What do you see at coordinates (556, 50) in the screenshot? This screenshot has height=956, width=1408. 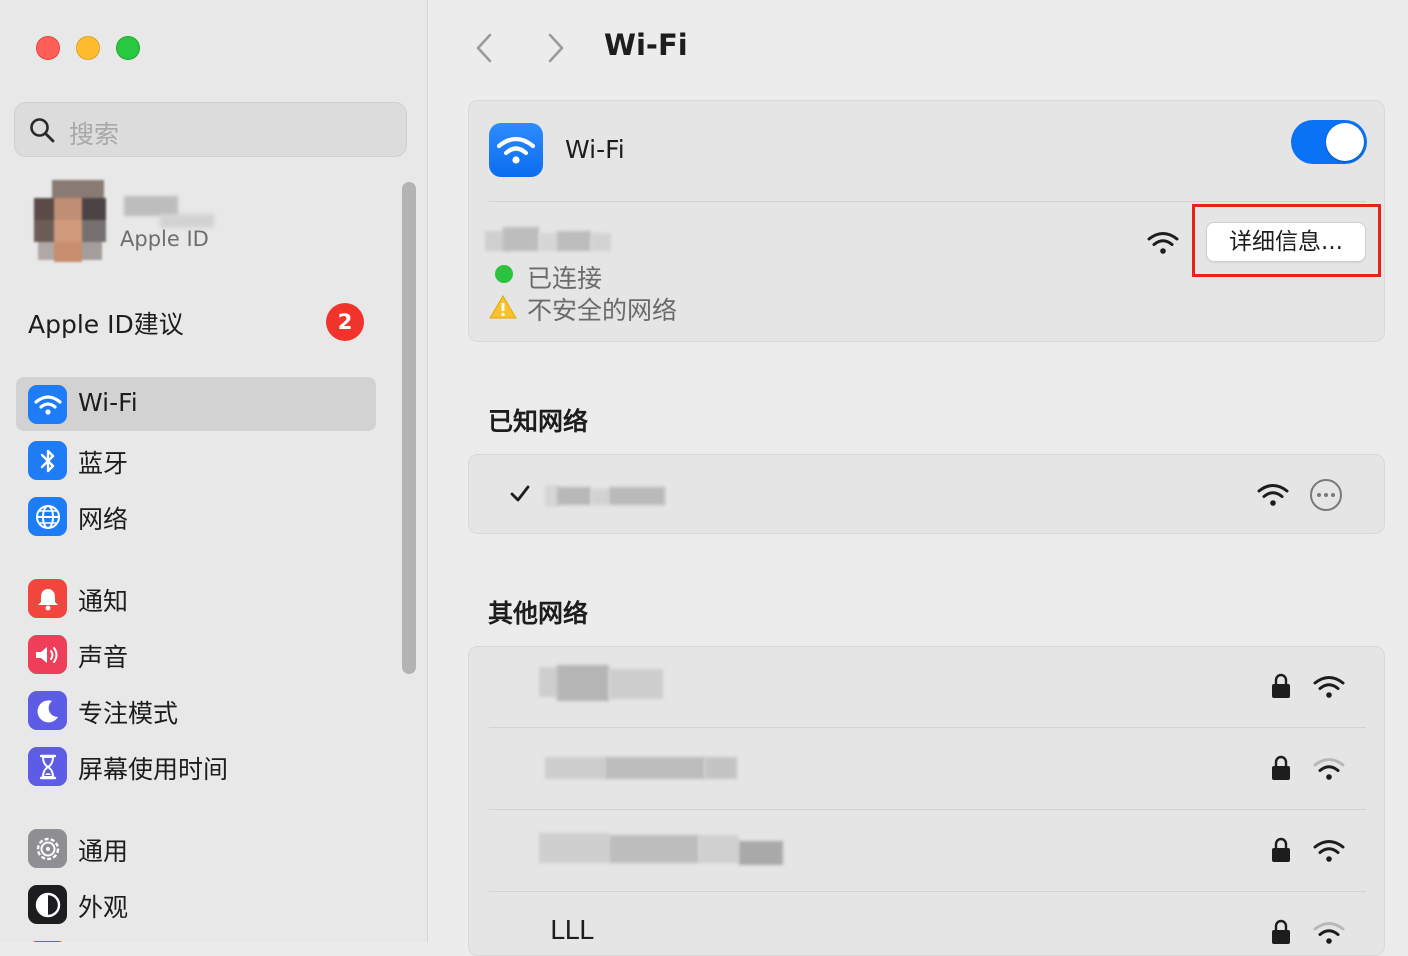 I see `forward-chevron-icon` at bounding box center [556, 50].